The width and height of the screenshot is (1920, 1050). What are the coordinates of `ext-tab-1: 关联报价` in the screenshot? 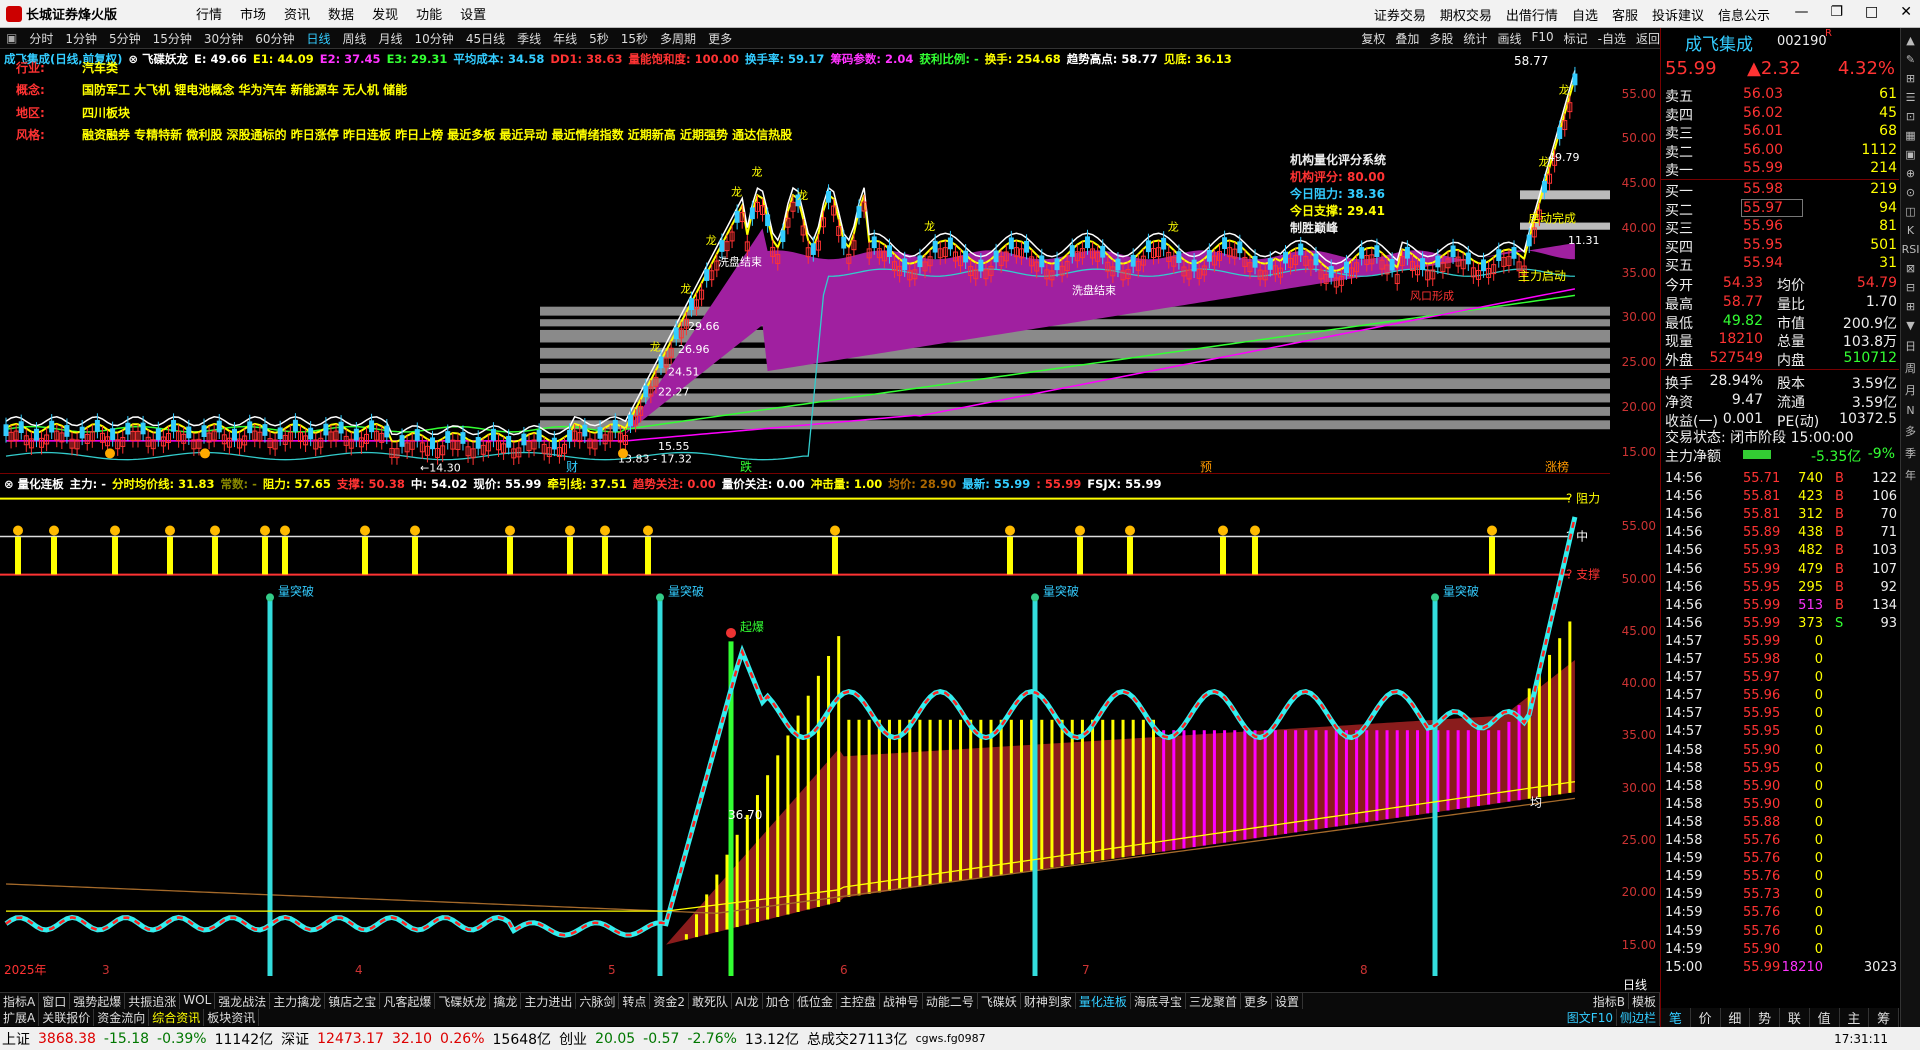 It's located at (67, 1017).